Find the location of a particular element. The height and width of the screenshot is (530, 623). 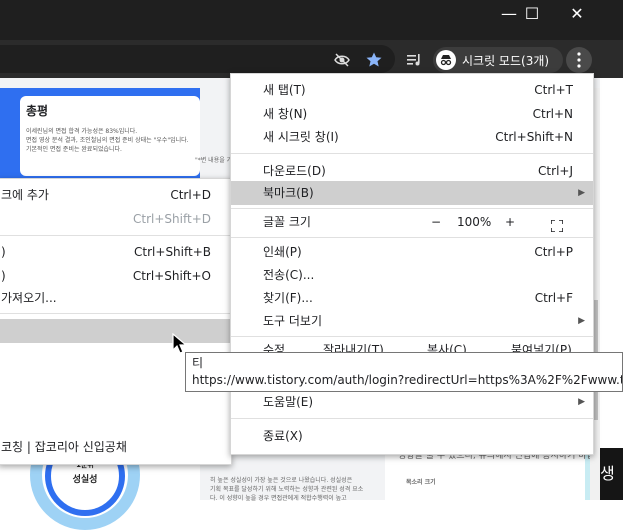

star-icon is located at coordinates (374, 60).